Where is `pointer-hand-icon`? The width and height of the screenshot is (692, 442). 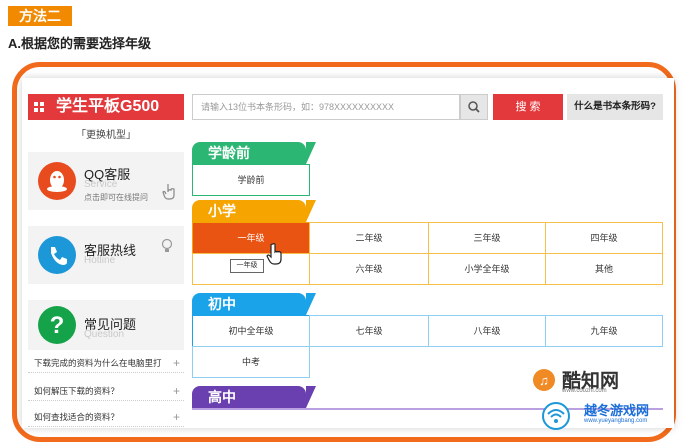
pointer-hand-icon is located at coordinates (170, 193).